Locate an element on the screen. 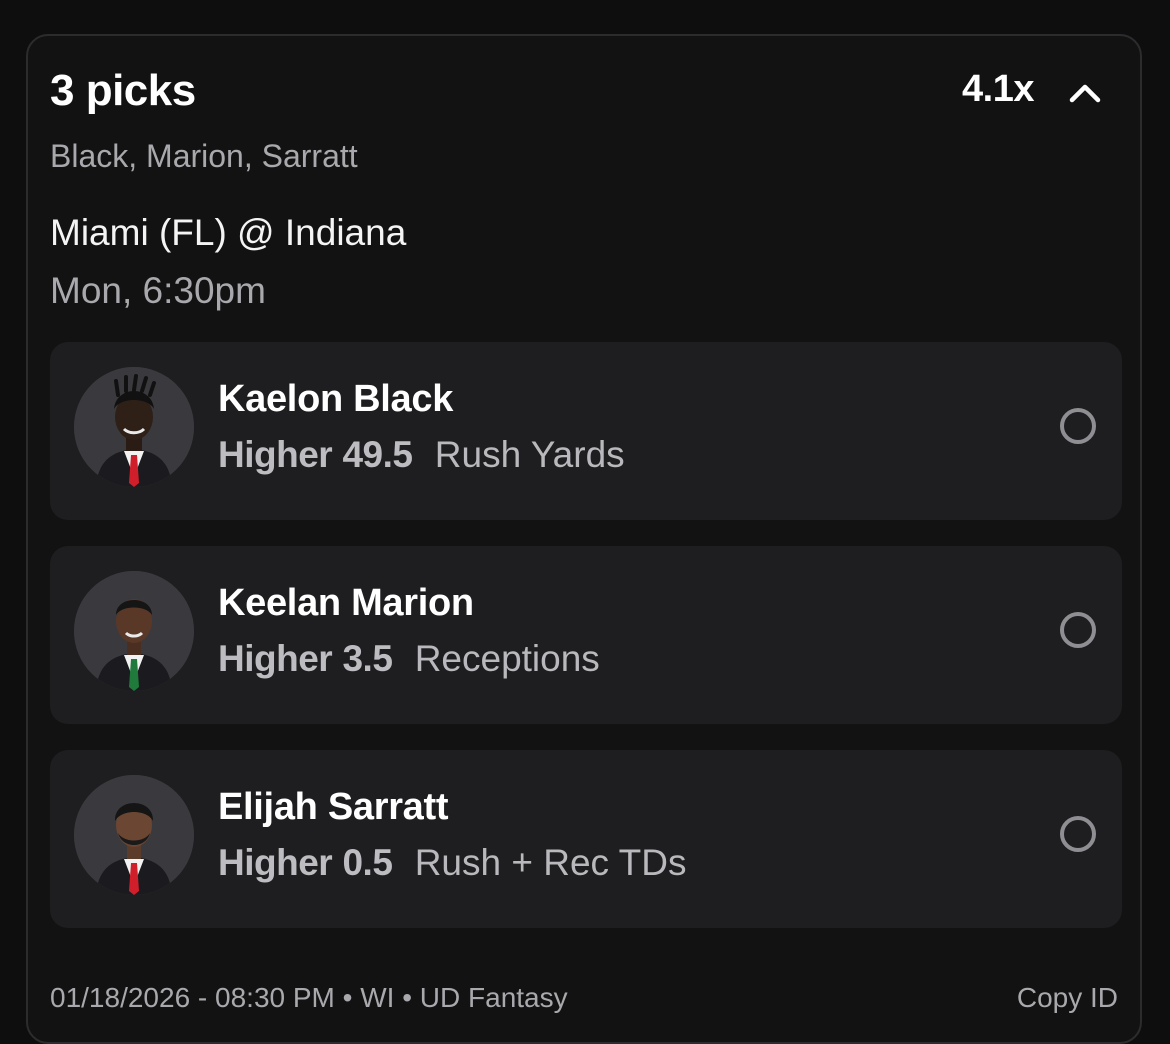  players-summary: Black, Marion, Sarratt is located at coordinates (204, 156).